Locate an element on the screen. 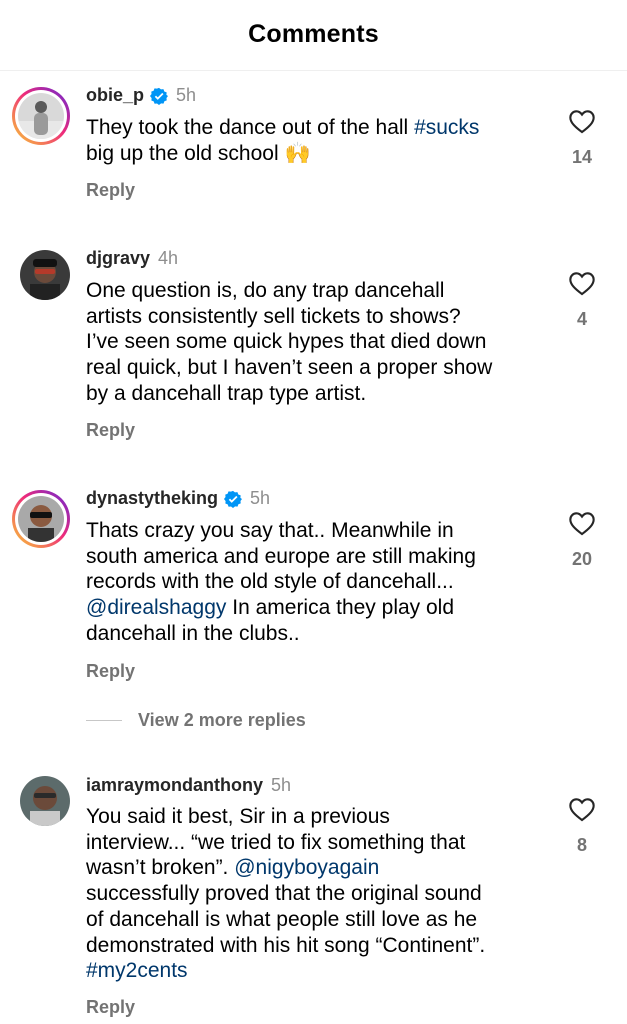  mention-link: @nigyboyagain is located at coordinates (306, 867).